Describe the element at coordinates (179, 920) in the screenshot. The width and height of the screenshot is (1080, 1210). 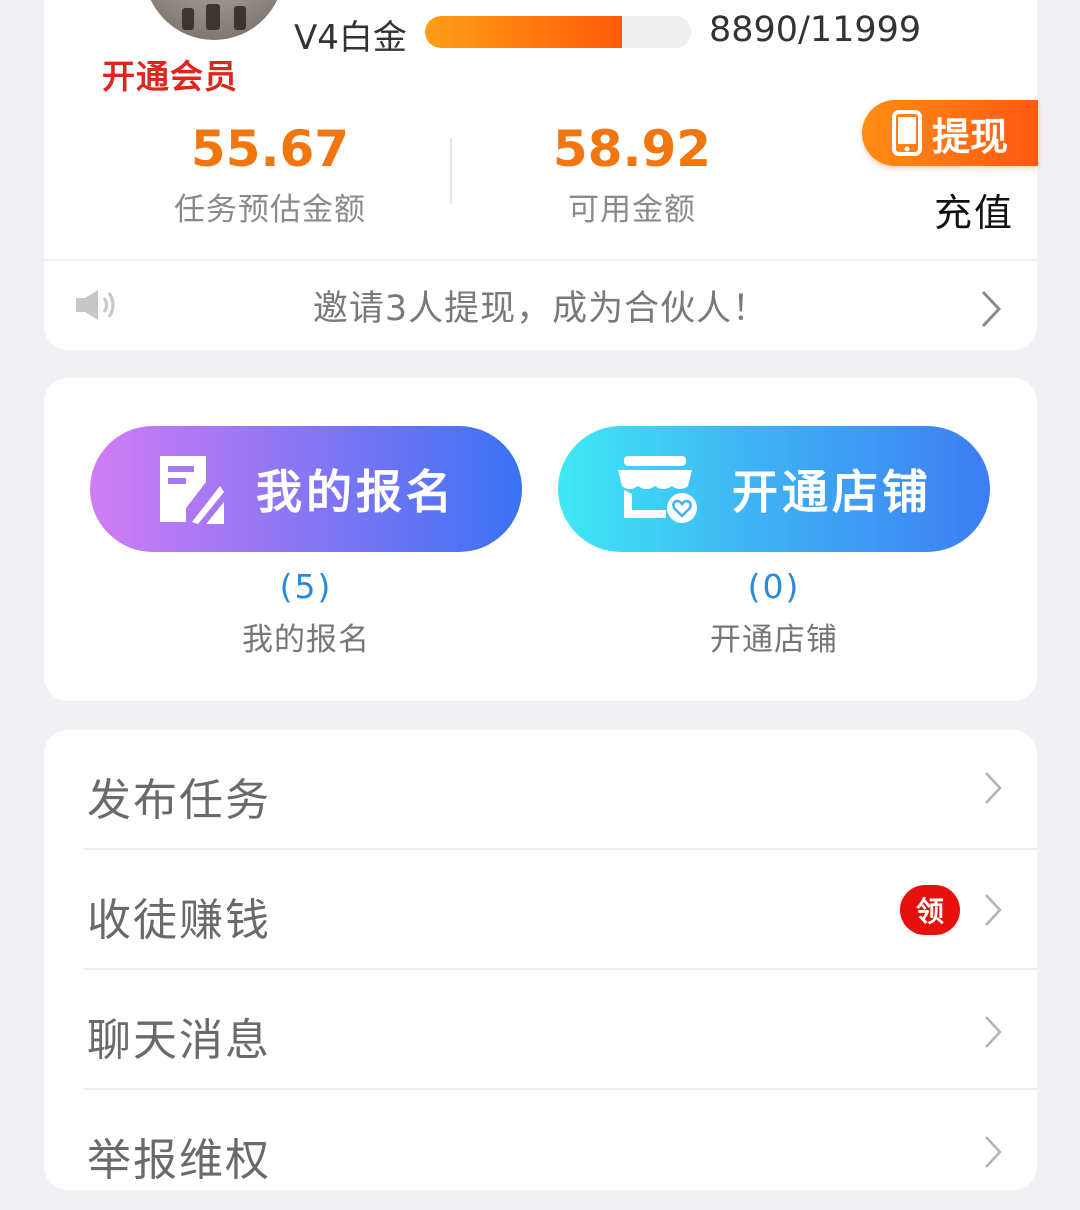
I see `menu-item-label: 收徒赚钱` at that location.